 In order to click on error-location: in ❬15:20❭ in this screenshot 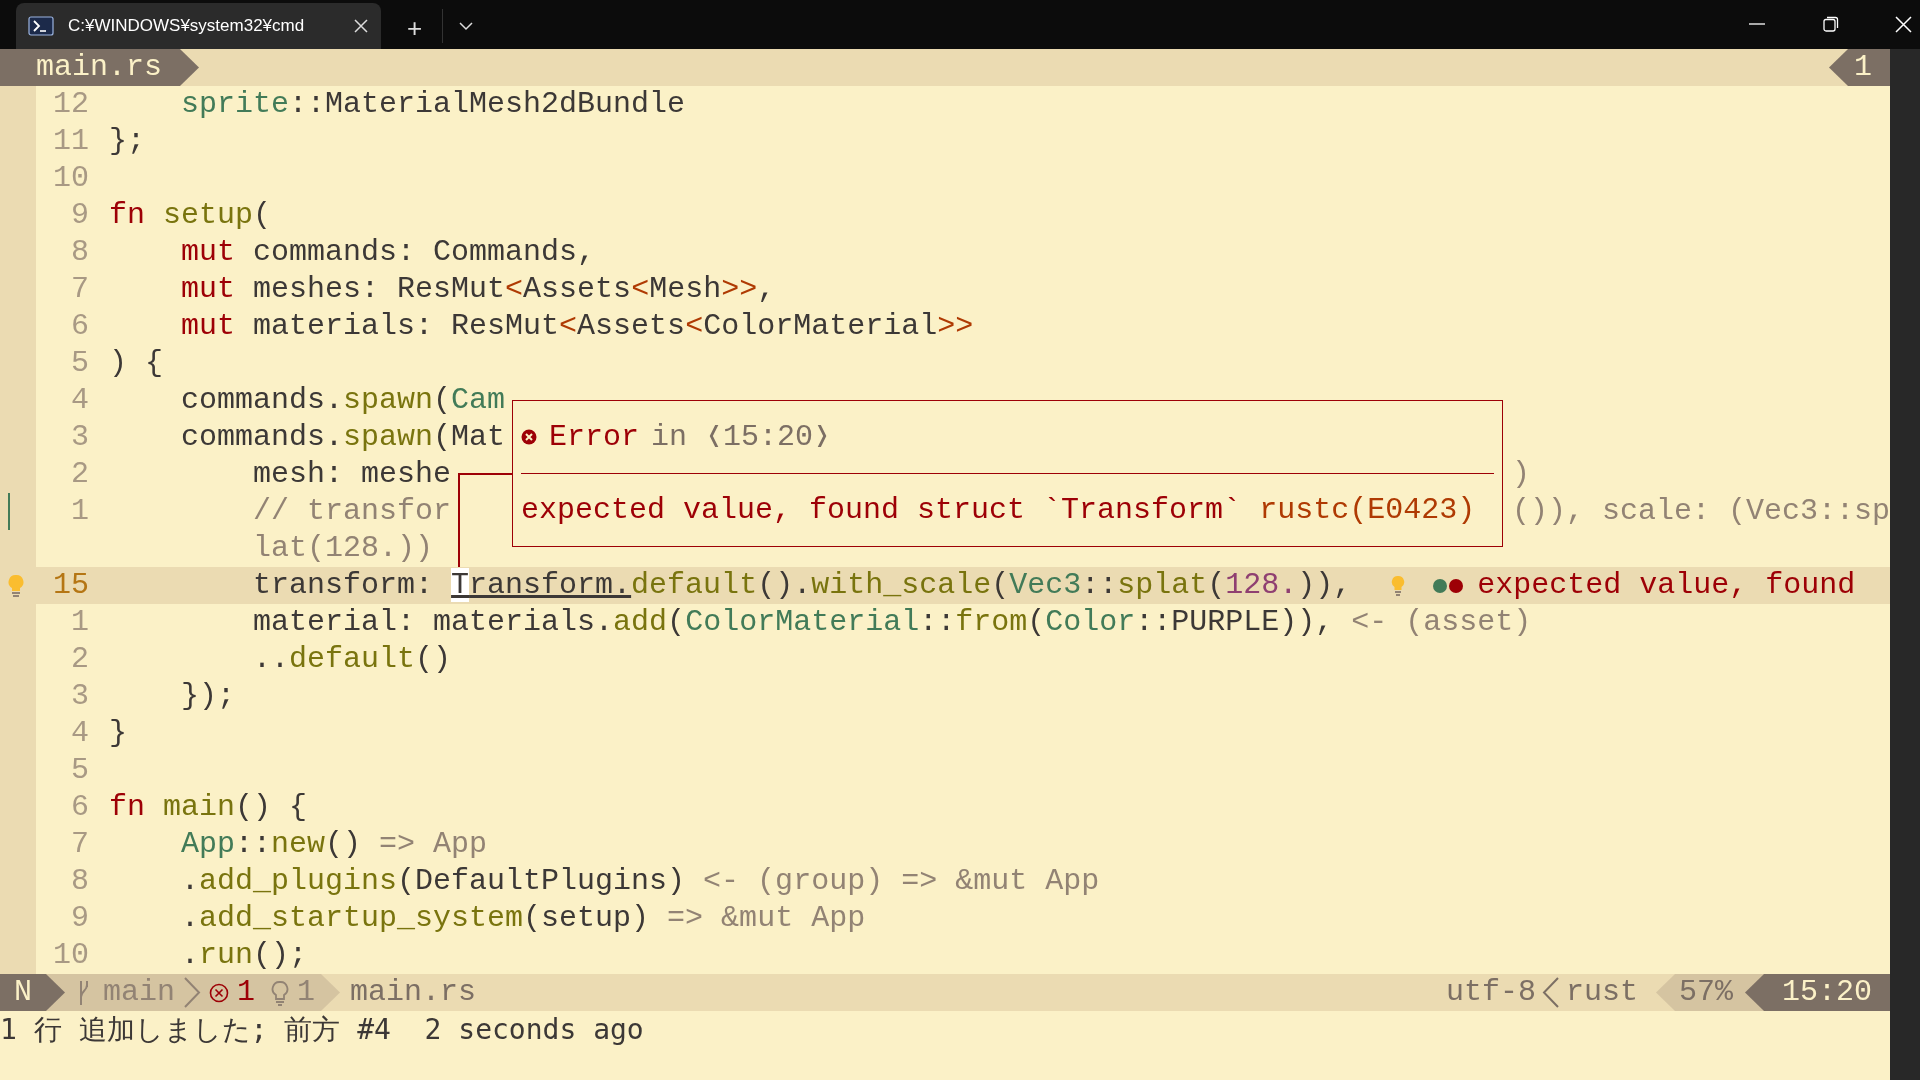, I will do `click(741, 437)`.